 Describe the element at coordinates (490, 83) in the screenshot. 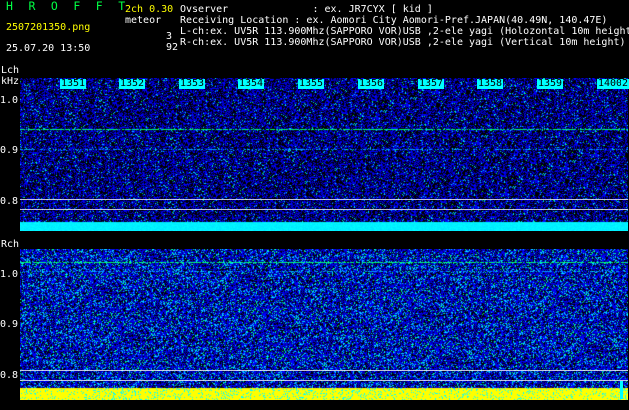

I see `time-mark-1358: 1358` at that location.